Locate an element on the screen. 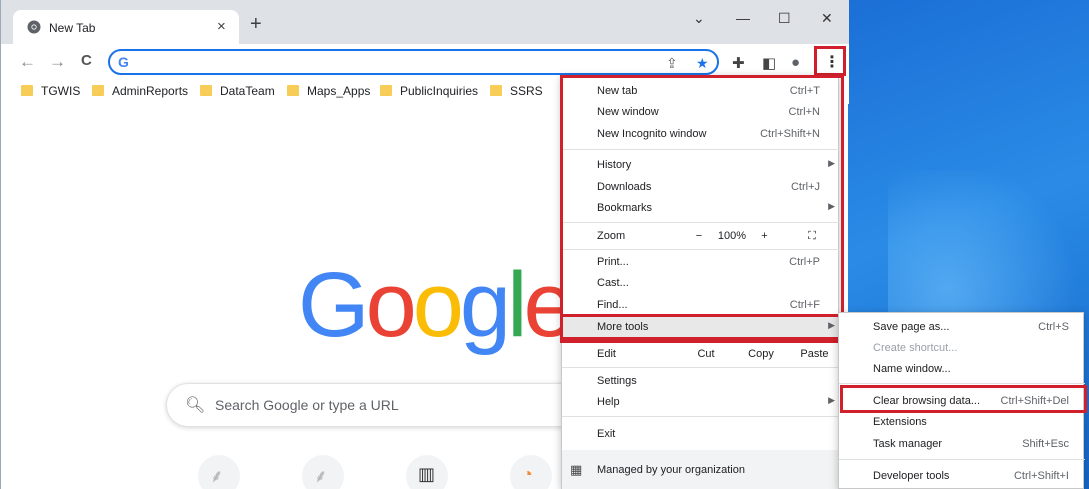  menu-item-bookmarks: Bookmarks ▶ is located at coordinates (701, 209).